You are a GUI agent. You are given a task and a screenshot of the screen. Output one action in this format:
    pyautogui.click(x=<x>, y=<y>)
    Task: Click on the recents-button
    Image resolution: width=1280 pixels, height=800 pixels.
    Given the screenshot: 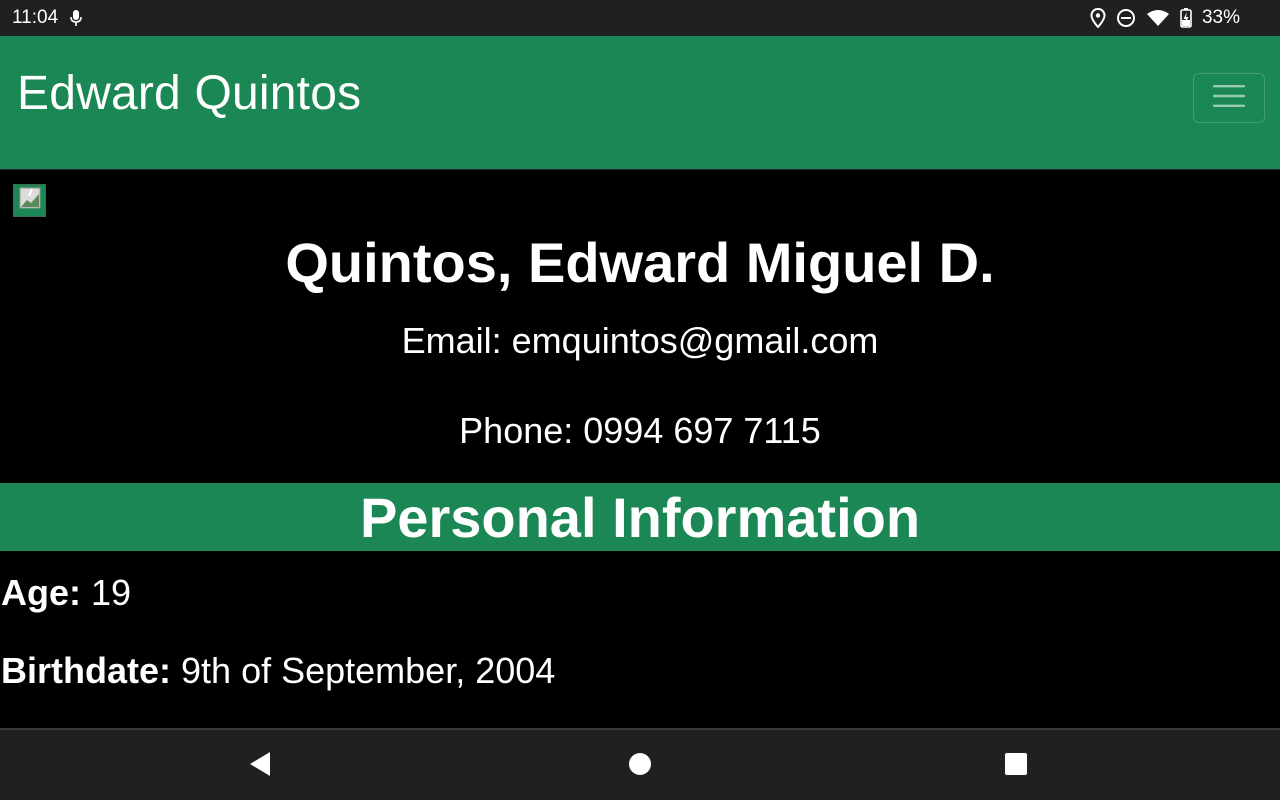 What is the action you would take?
    pyautogui.click(x=1016, y=766)
    